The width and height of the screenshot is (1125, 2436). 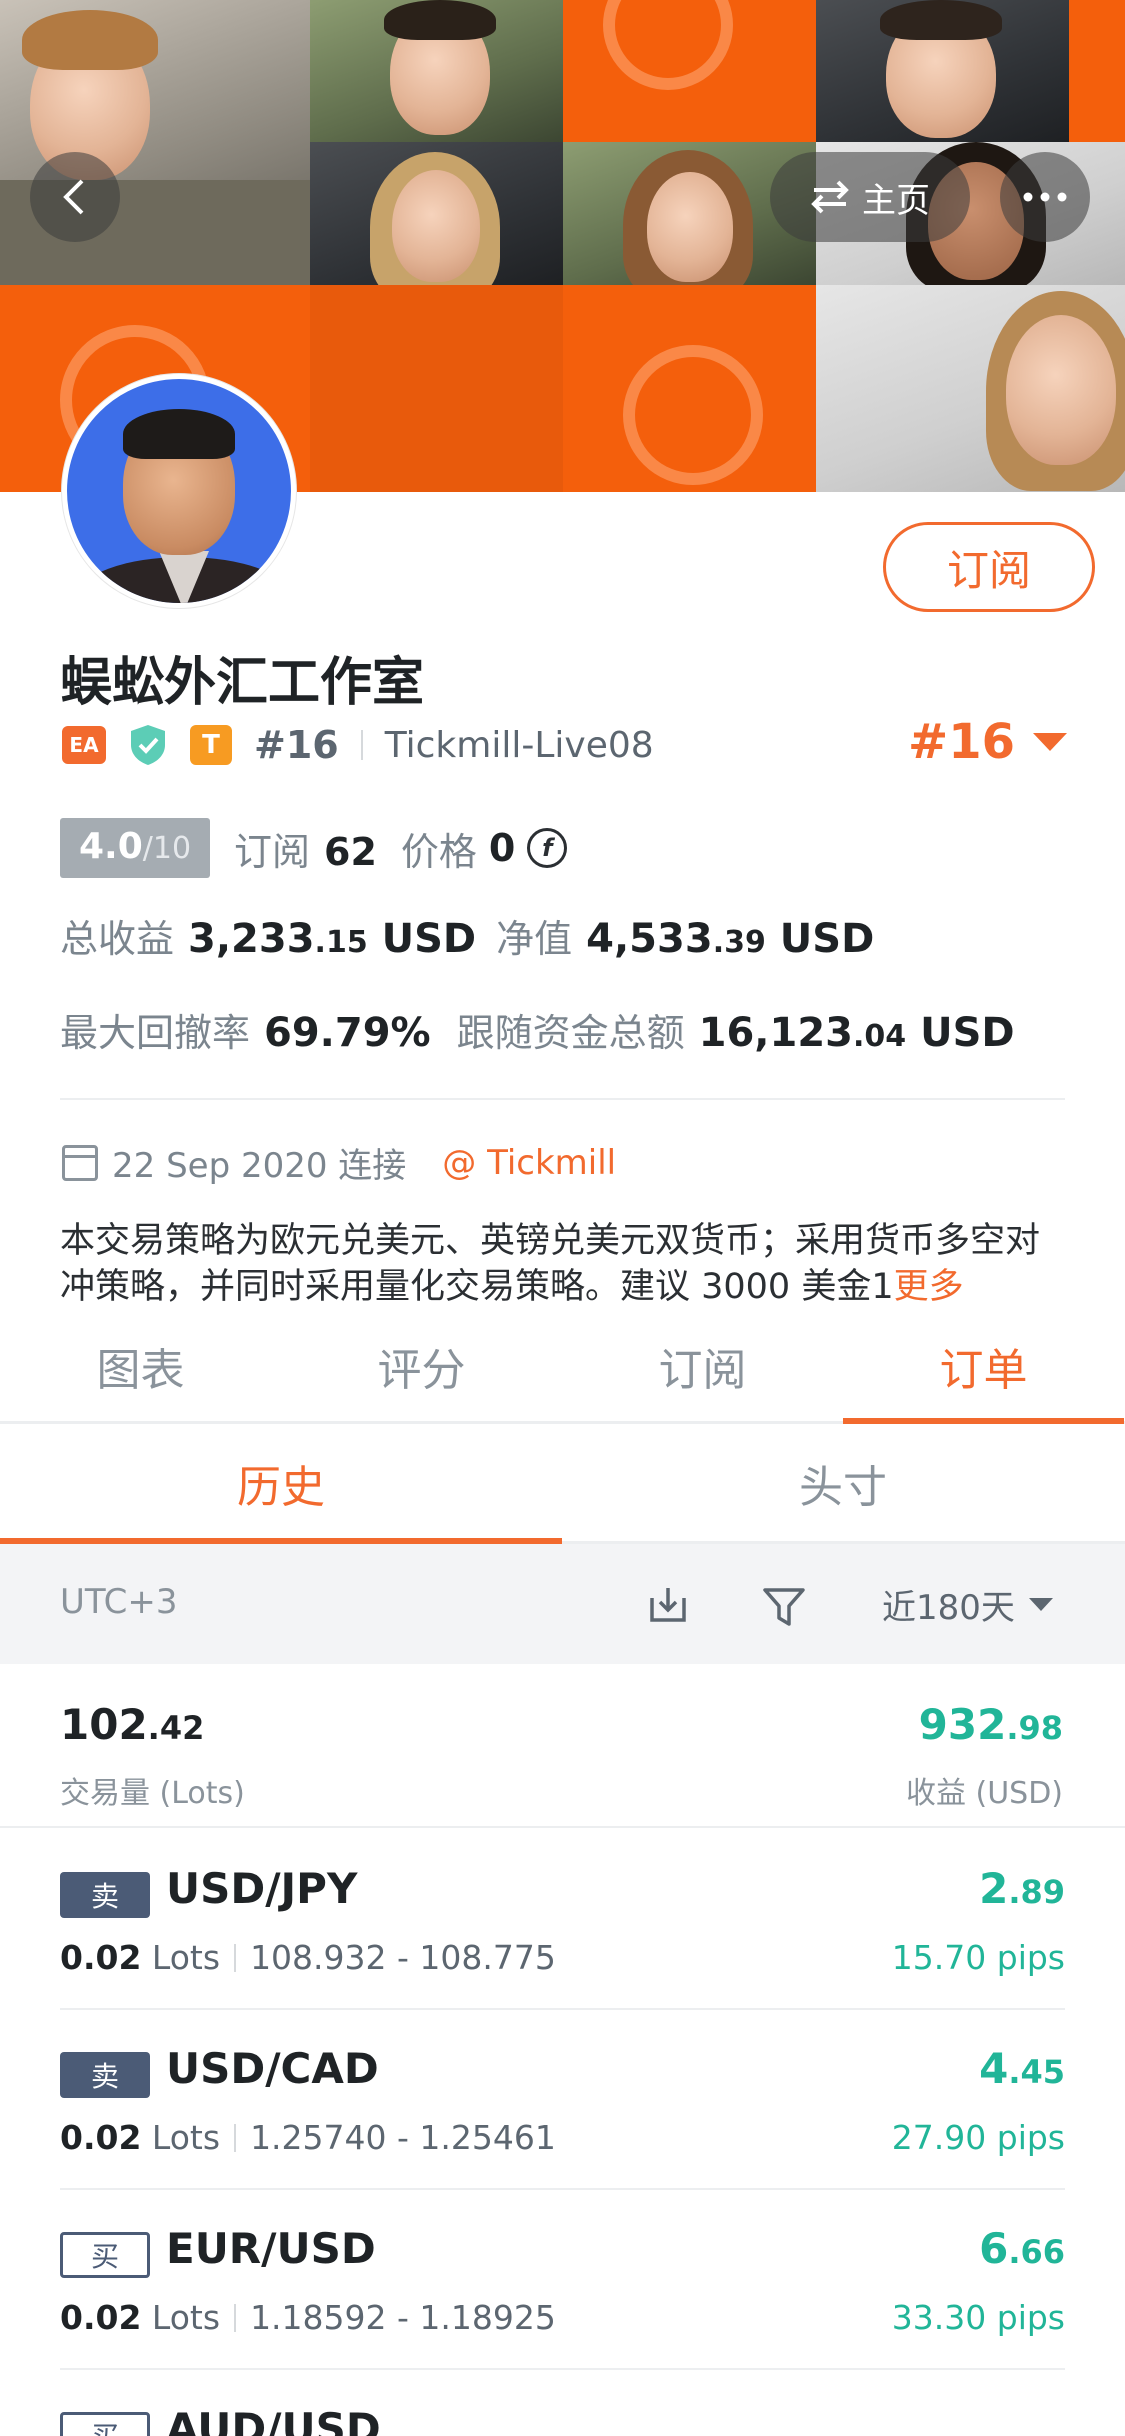 What do you see at coordinates (281, 1484) in the screenshot?
I see `tab-history: 历史` at bounding box center [281, 1484].